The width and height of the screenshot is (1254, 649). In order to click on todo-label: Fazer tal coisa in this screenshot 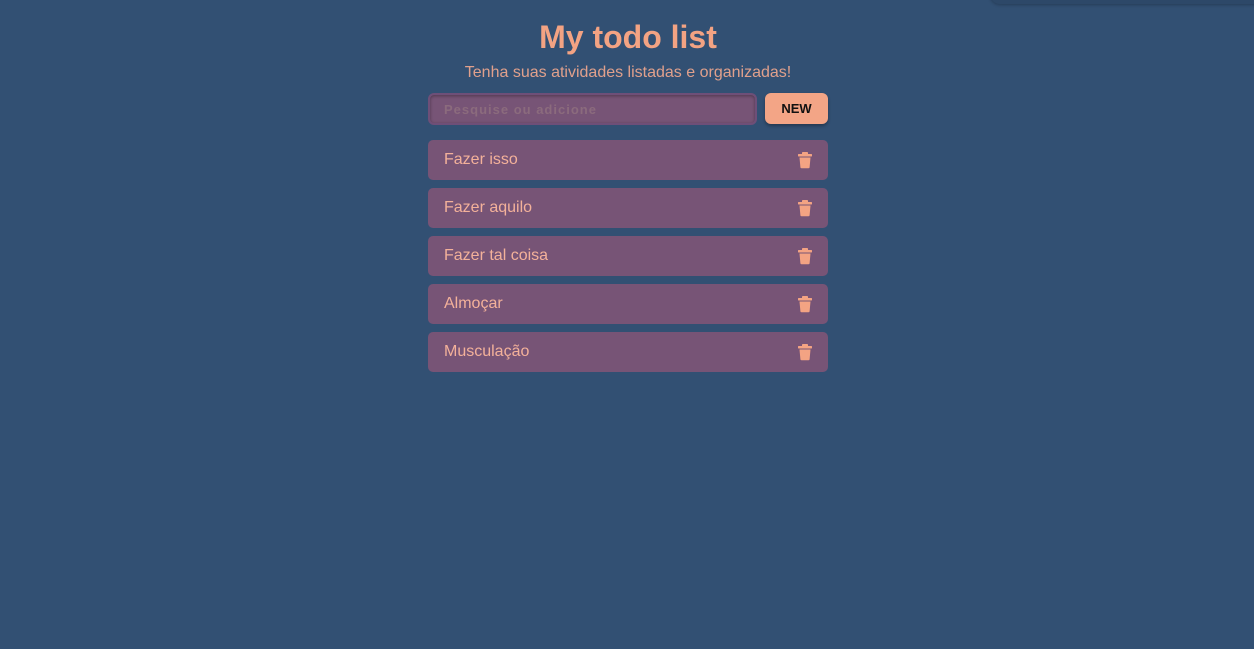, I will do `click(496, 255)`.